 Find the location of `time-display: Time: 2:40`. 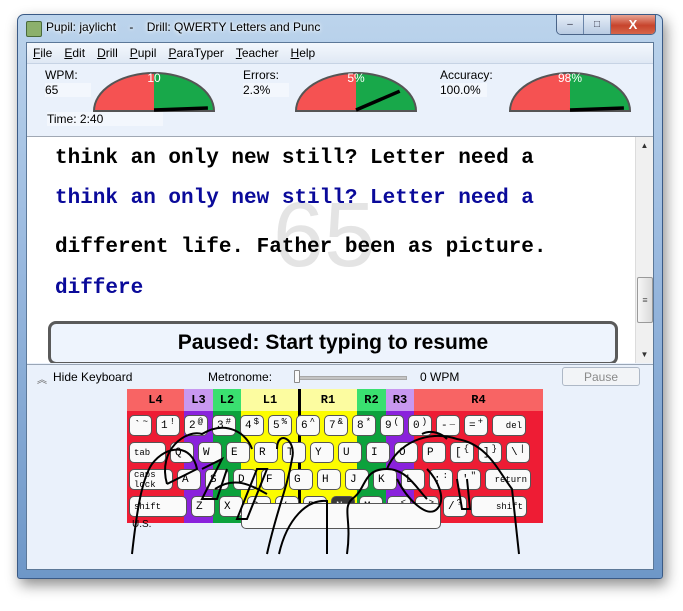

time-display: Time: 2:40 is located at coordinates (105, 119).